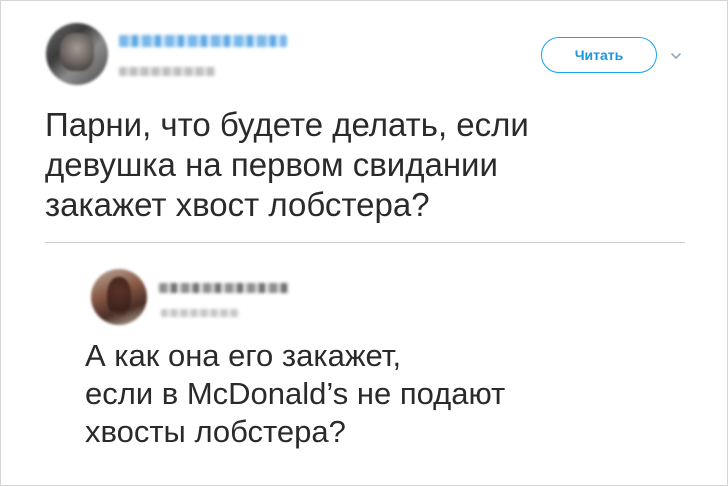  What do you see at coordinates (676, 56) in the screenshot?
I see `chevron-down-icon` at bounding box center [676, 56].